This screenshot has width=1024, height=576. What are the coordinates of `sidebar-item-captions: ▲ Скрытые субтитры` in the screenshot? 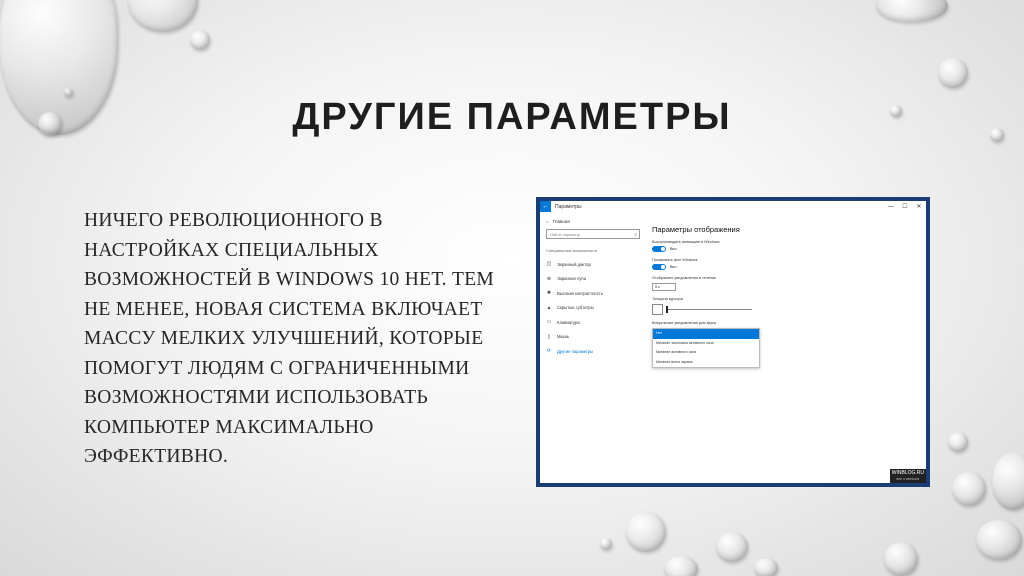 It's located at (596, 308).